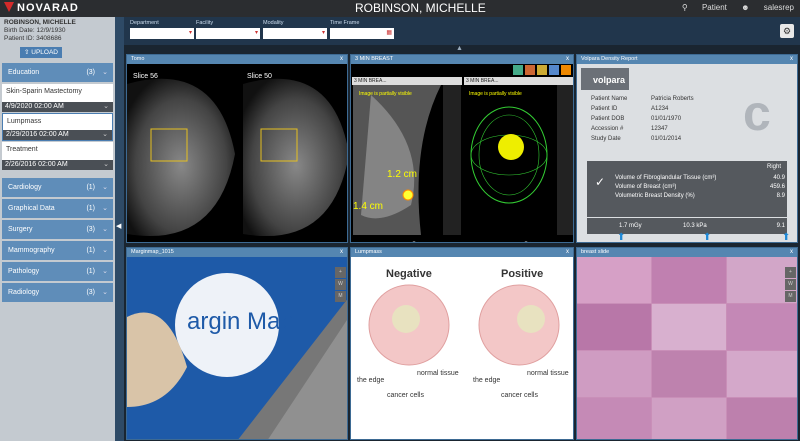 Image resolution: width=800 pixels, height=441 pixels. What do you see at coordinates (259, 76) in the screenshot?
I see `slice-label-right: Slice 50` at bounding box center [259, 76].